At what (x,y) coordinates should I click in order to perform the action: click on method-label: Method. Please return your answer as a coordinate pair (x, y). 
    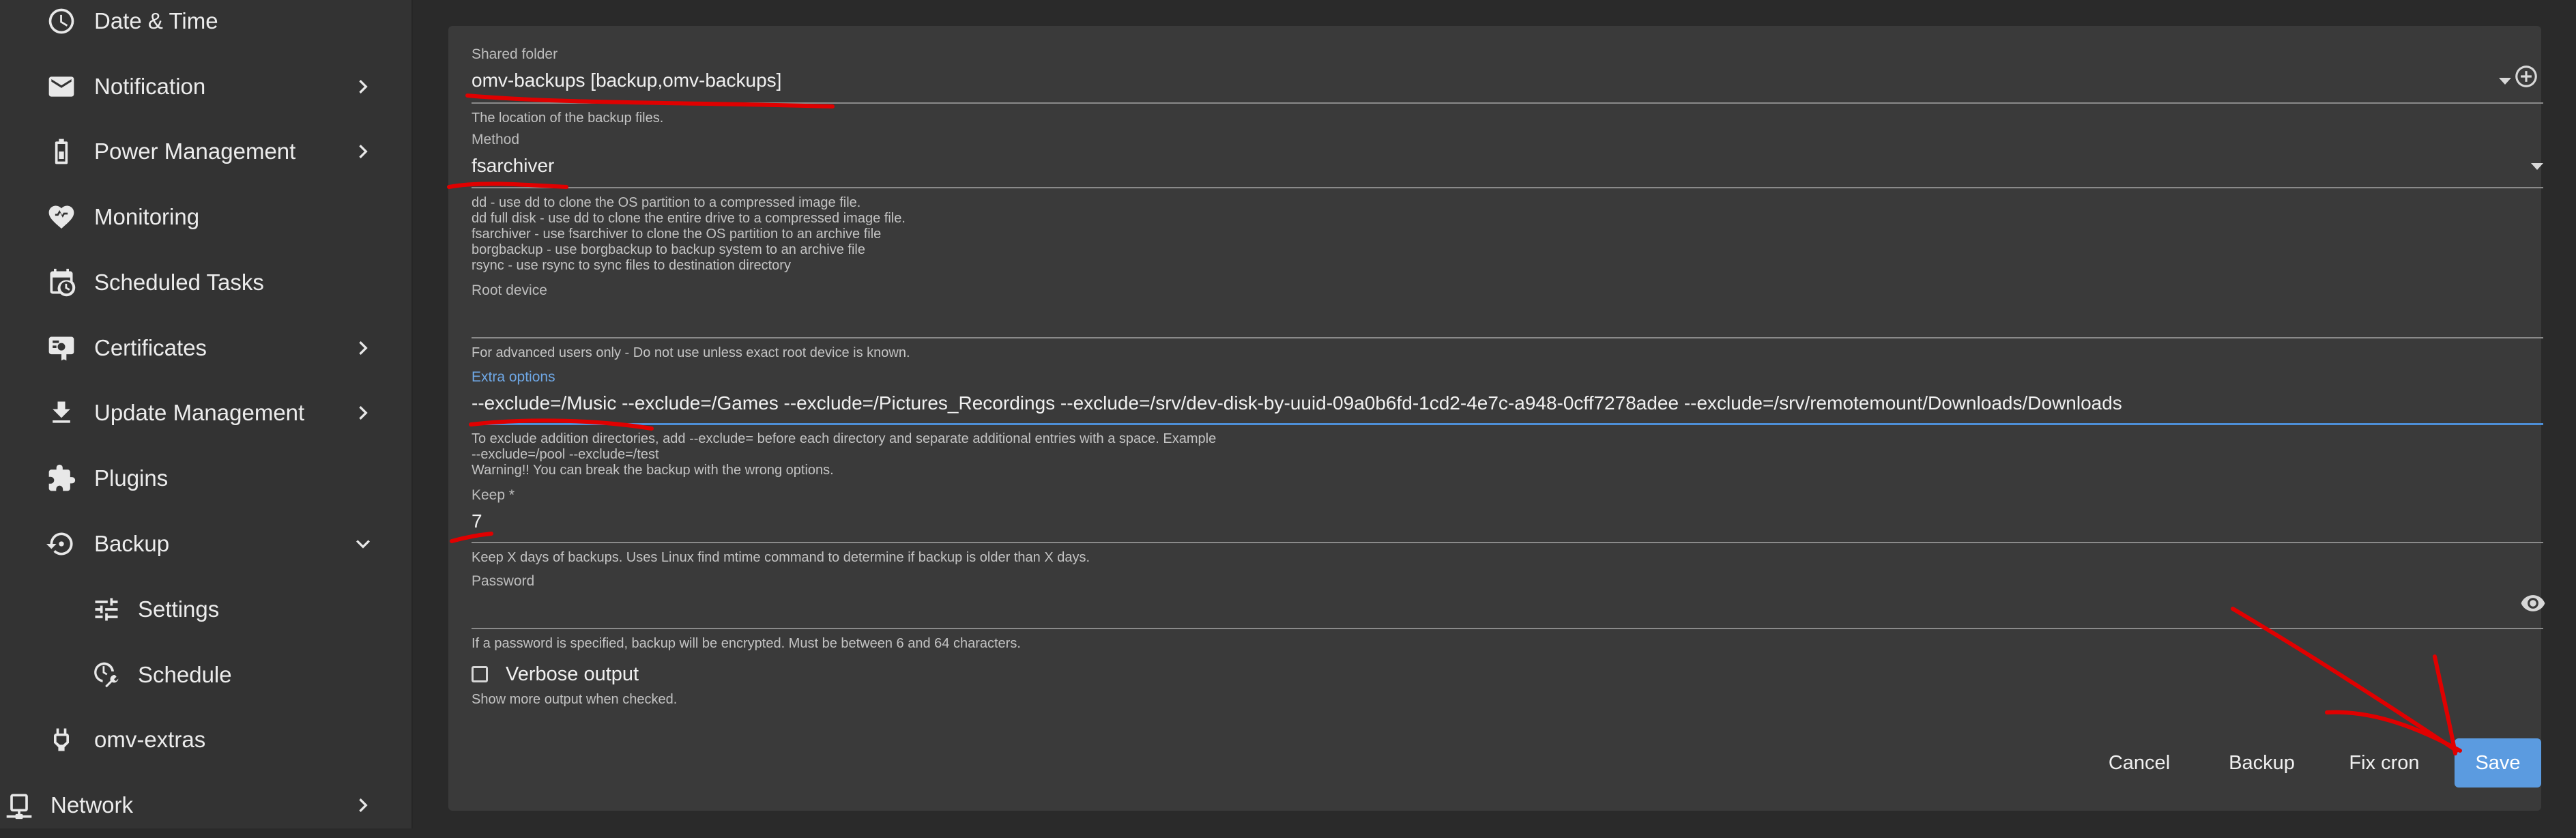
    Looking at the image, I should click on (496, 139).